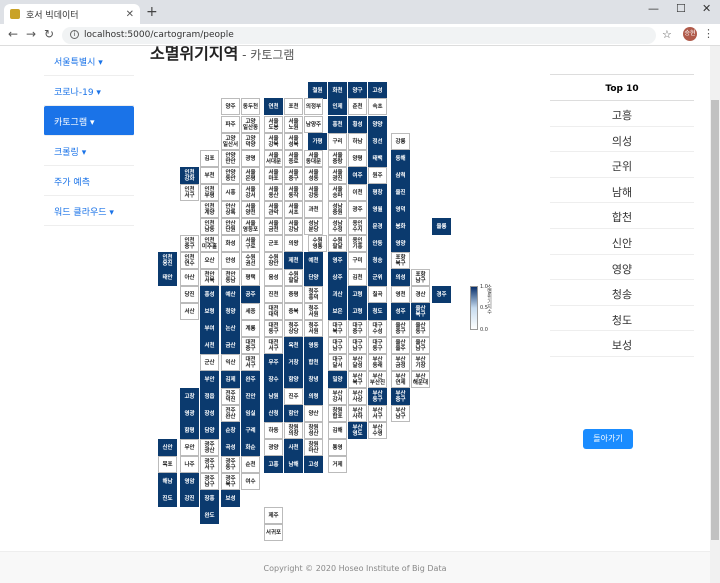 This screenshot has height=583, width=720. What do you see at coordinates (313, 124) in the screenshot?
I see `region-cell: 남양주` at bounding box center [313, 124].